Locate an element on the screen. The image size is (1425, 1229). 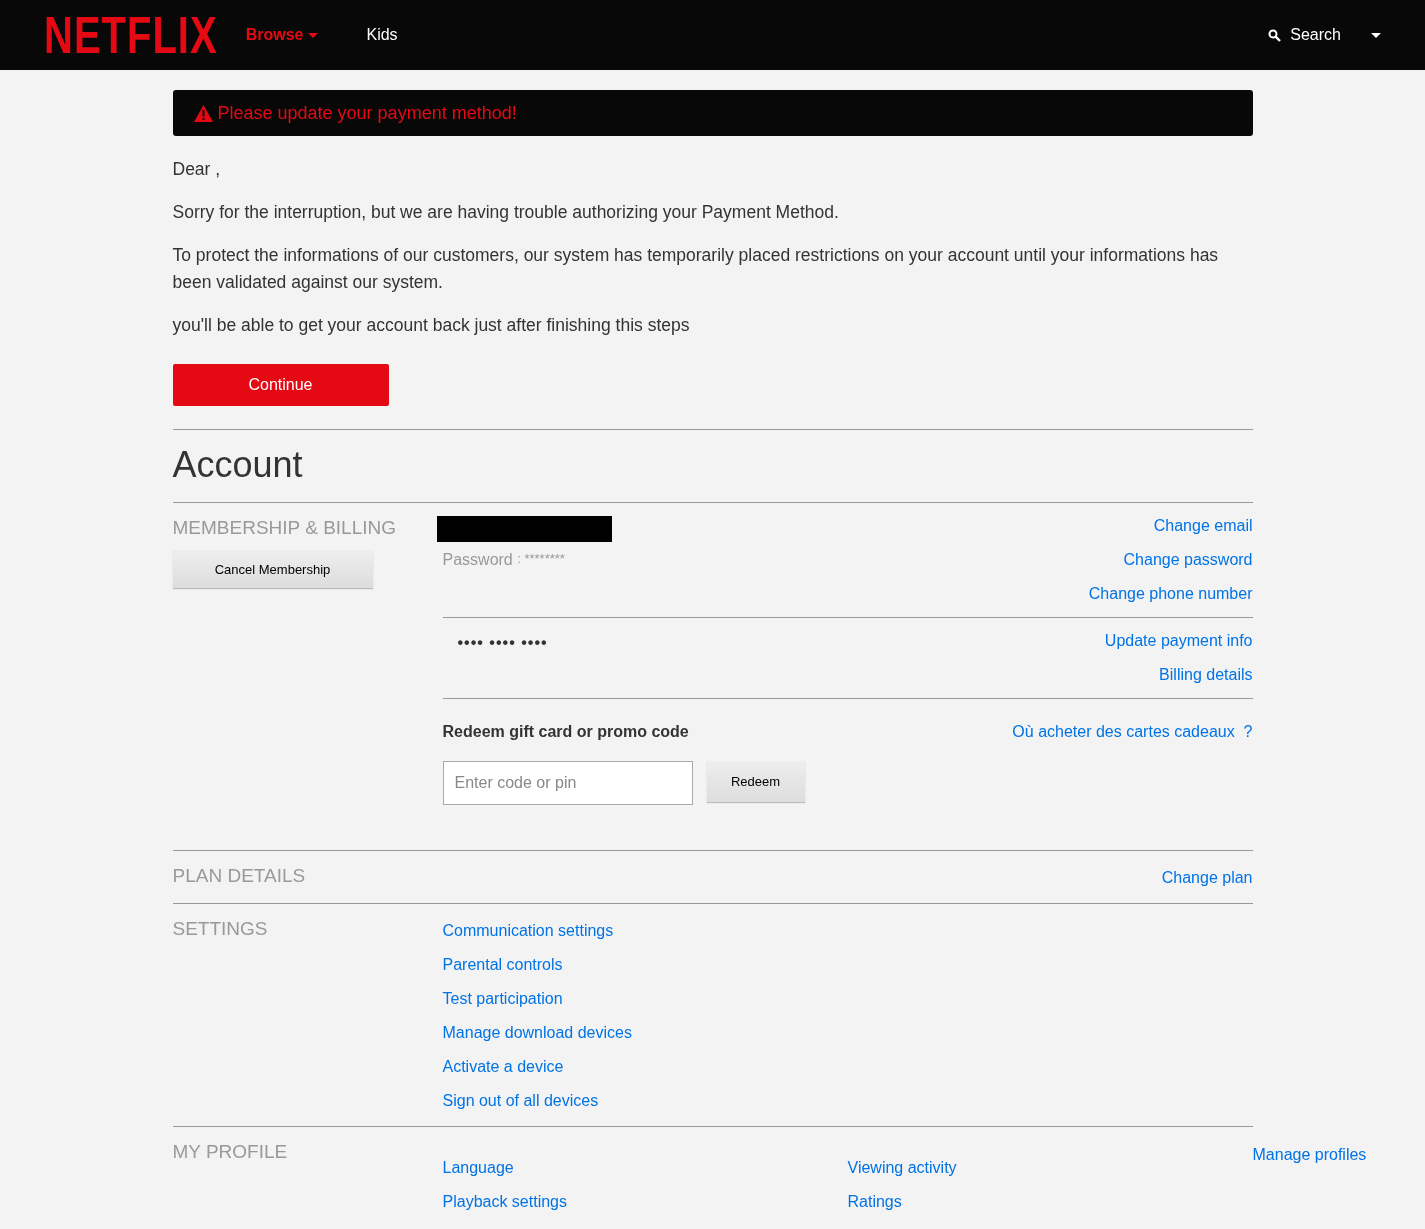
code-input-field: Enter code or pin is located at coordinates (567, 783).